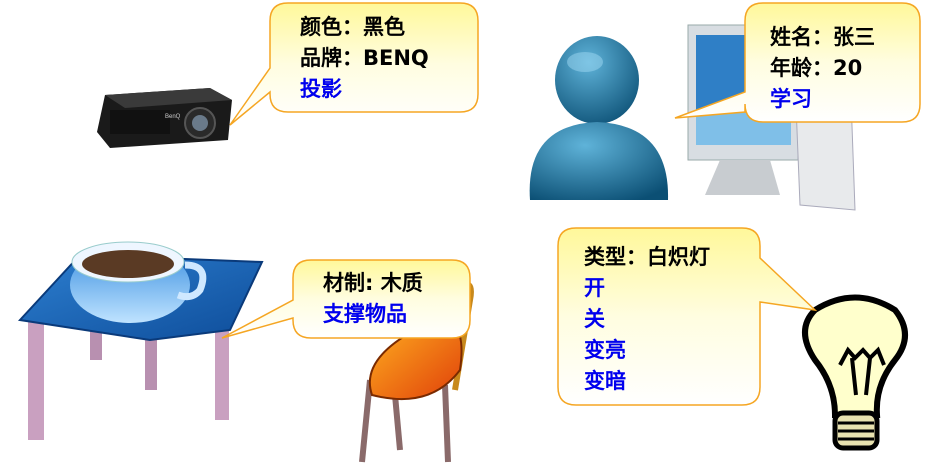  Describe the element at coordinates (855, 372) in the screenshot. I see `light-bulb-image` at that location.